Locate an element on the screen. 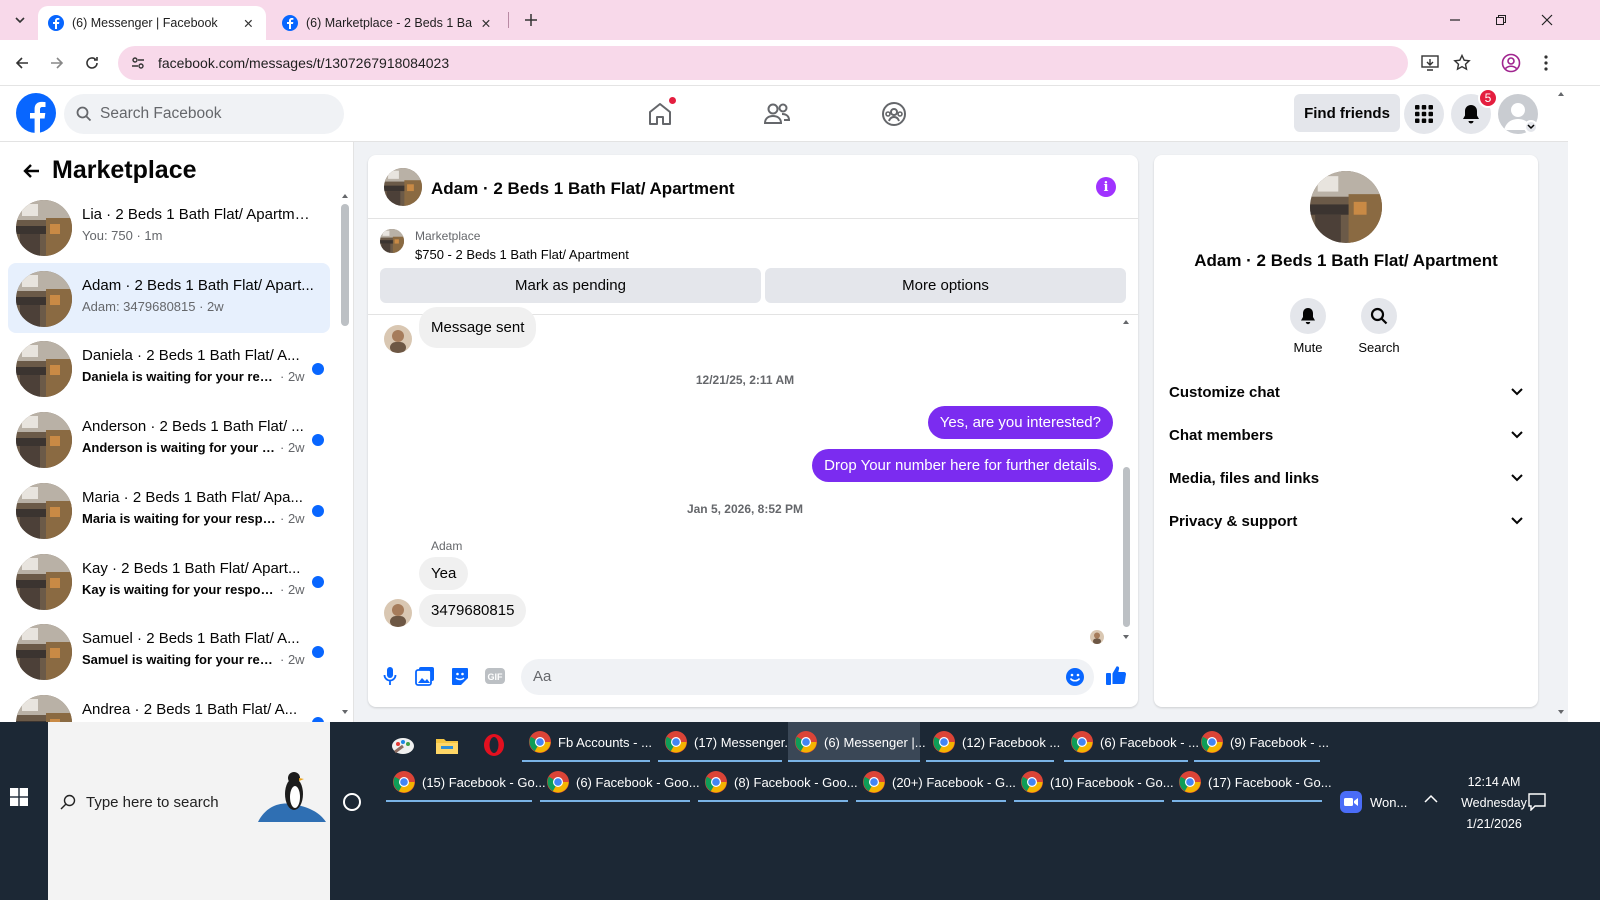  tab-messenger: (6) Messenger | Facebook ✕ is located at coordinates (152, 23).